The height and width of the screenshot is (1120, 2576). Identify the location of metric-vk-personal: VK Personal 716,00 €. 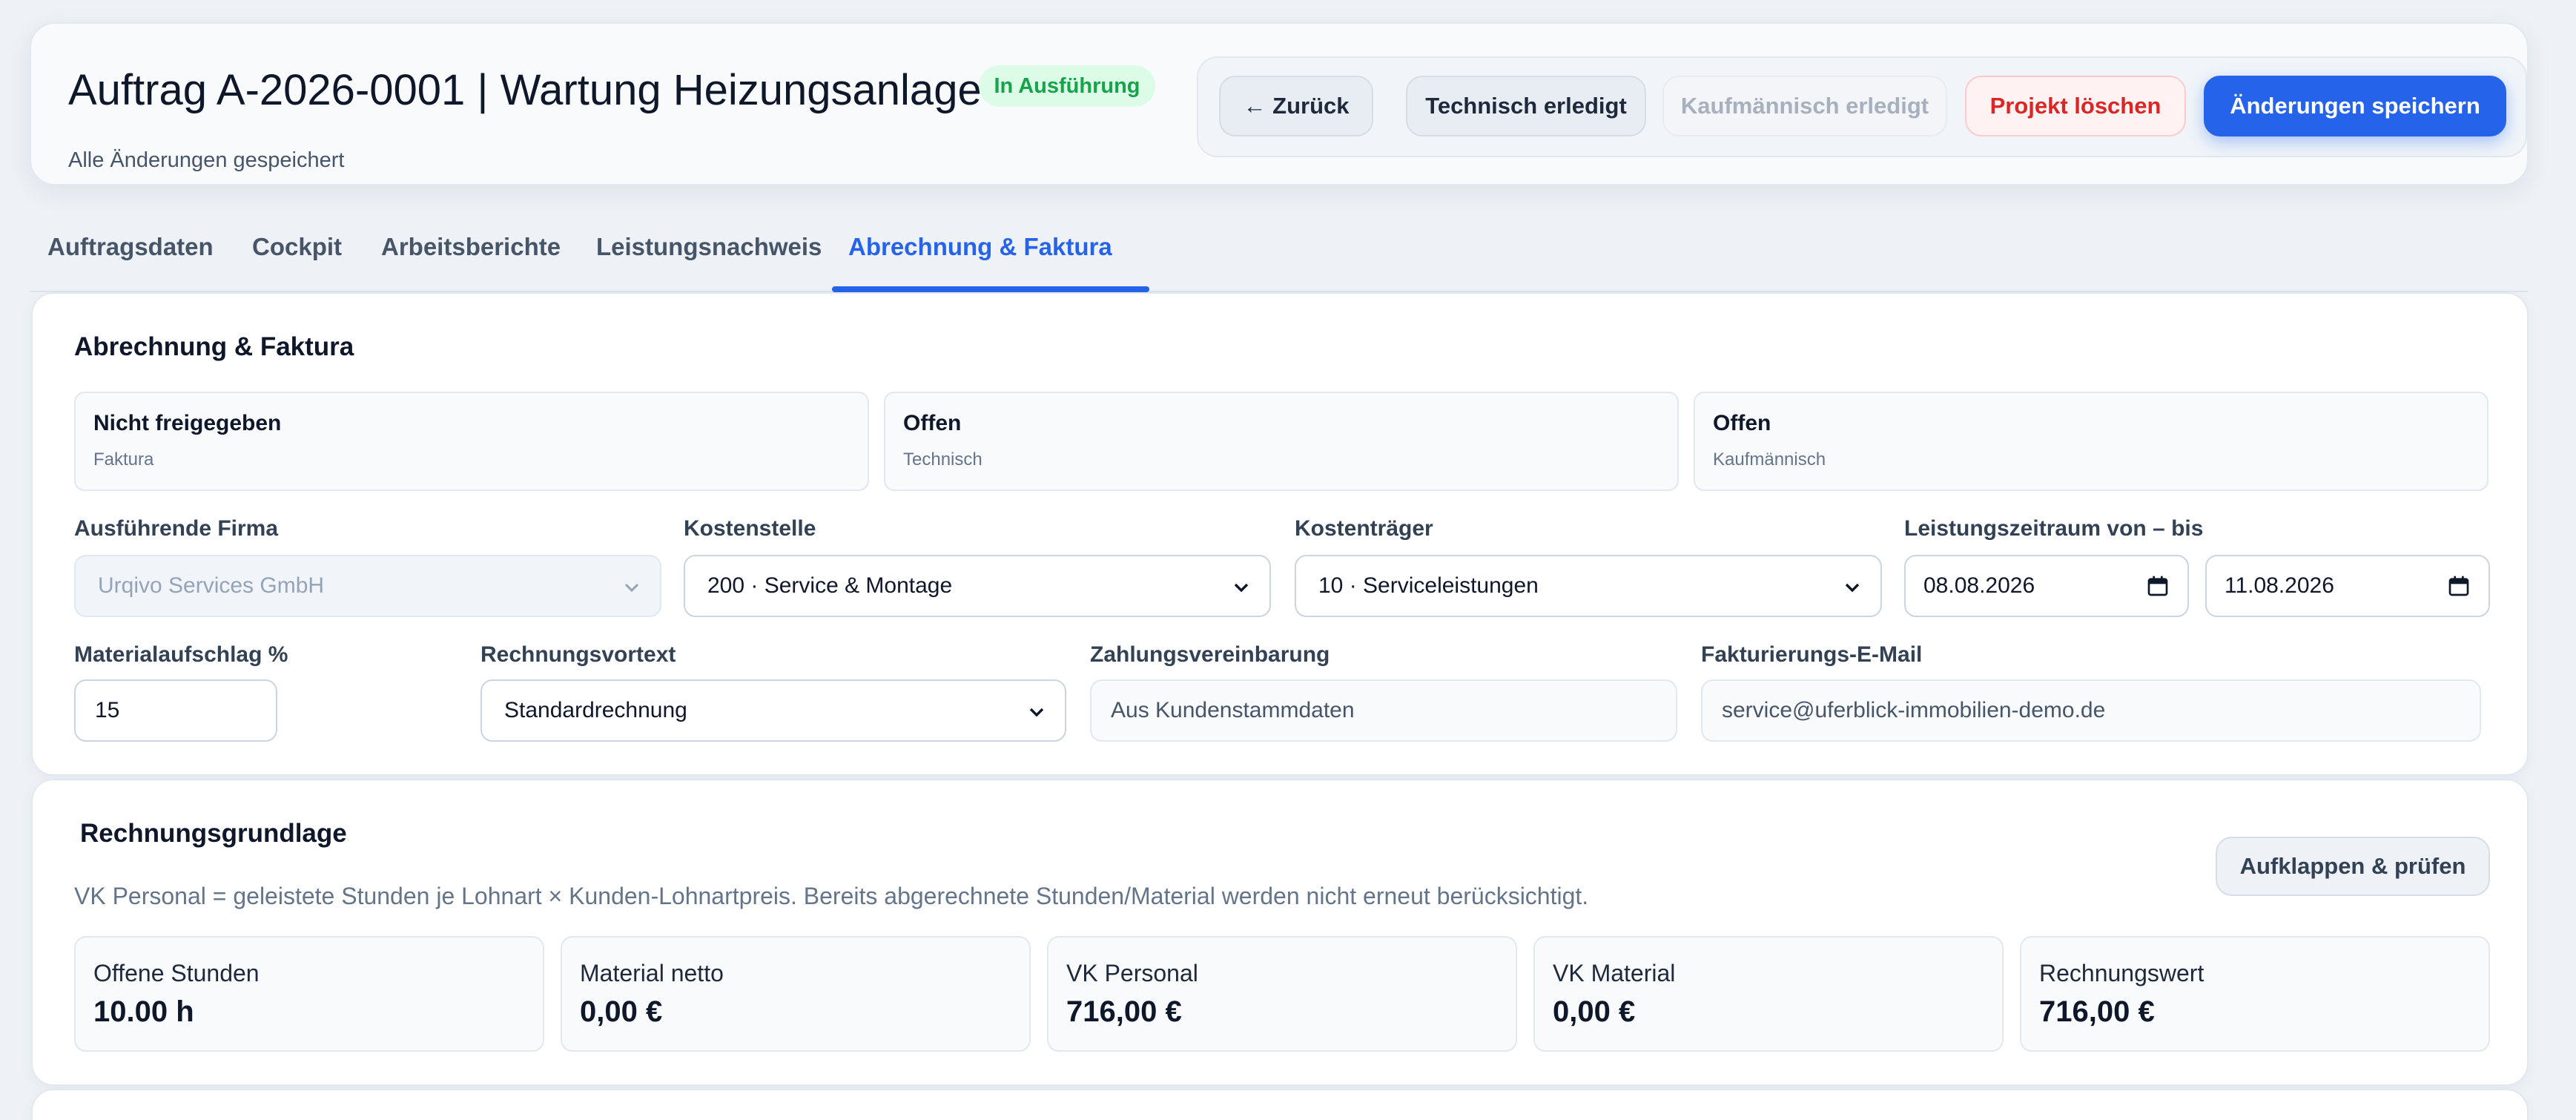
(1282, 994).